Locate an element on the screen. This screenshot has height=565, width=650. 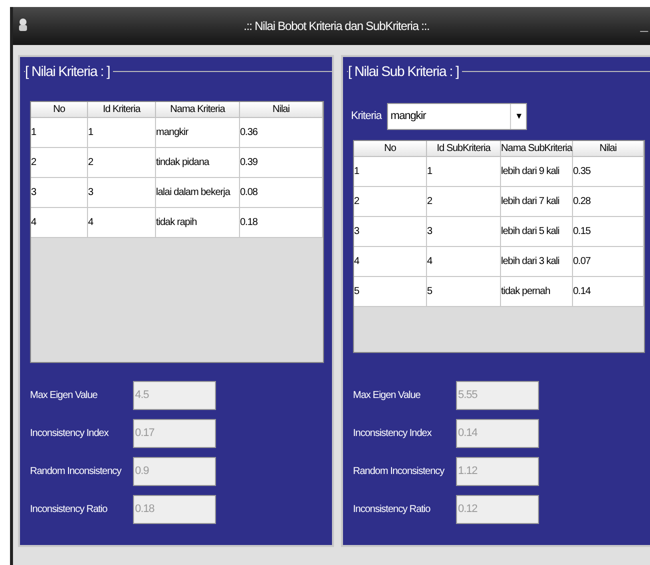
minimize-button: _ is located at coordinates (644, 25).